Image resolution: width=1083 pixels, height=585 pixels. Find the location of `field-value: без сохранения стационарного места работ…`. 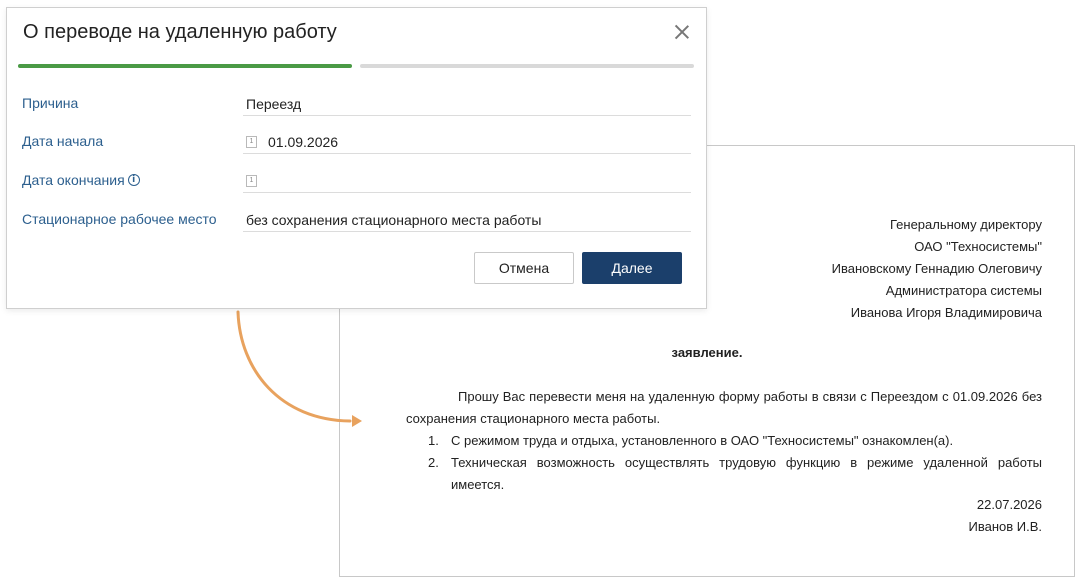

field-value: без сохранения стационарного места работ… is located at coordinates (394, 219).